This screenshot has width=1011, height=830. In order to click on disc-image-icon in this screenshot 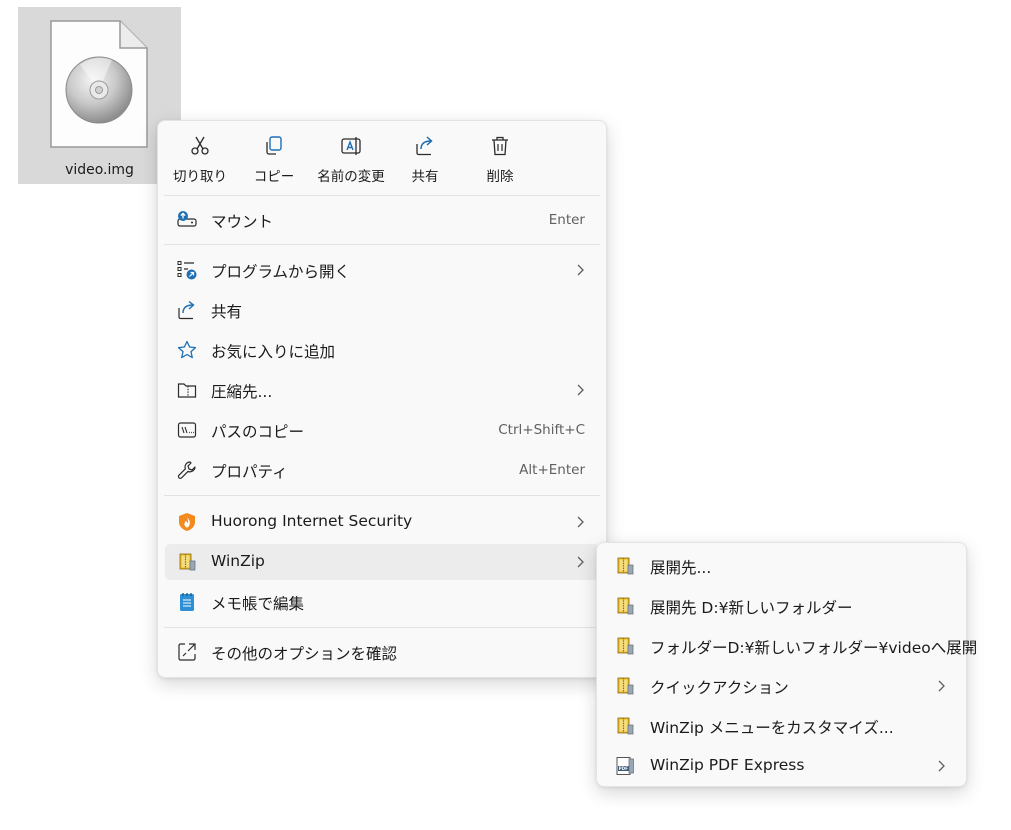, I will do `click(99, 84)`.